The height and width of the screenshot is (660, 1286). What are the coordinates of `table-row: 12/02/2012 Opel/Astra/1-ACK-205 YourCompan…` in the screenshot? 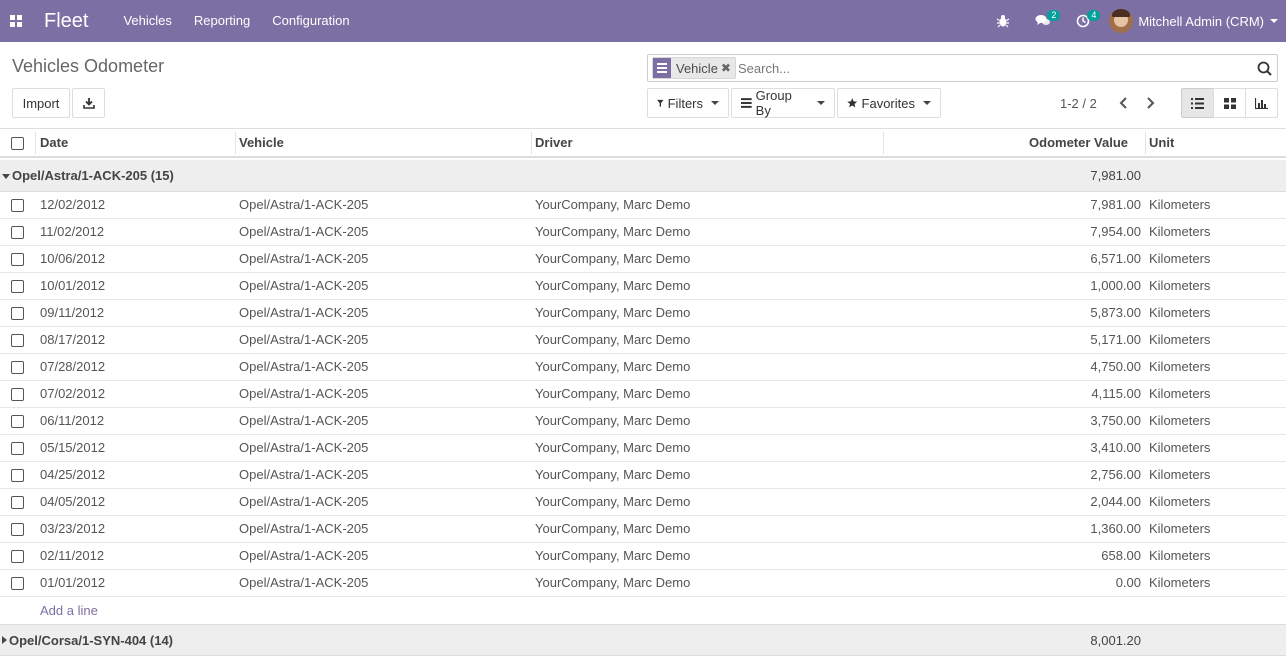 It's located at (643, 205).